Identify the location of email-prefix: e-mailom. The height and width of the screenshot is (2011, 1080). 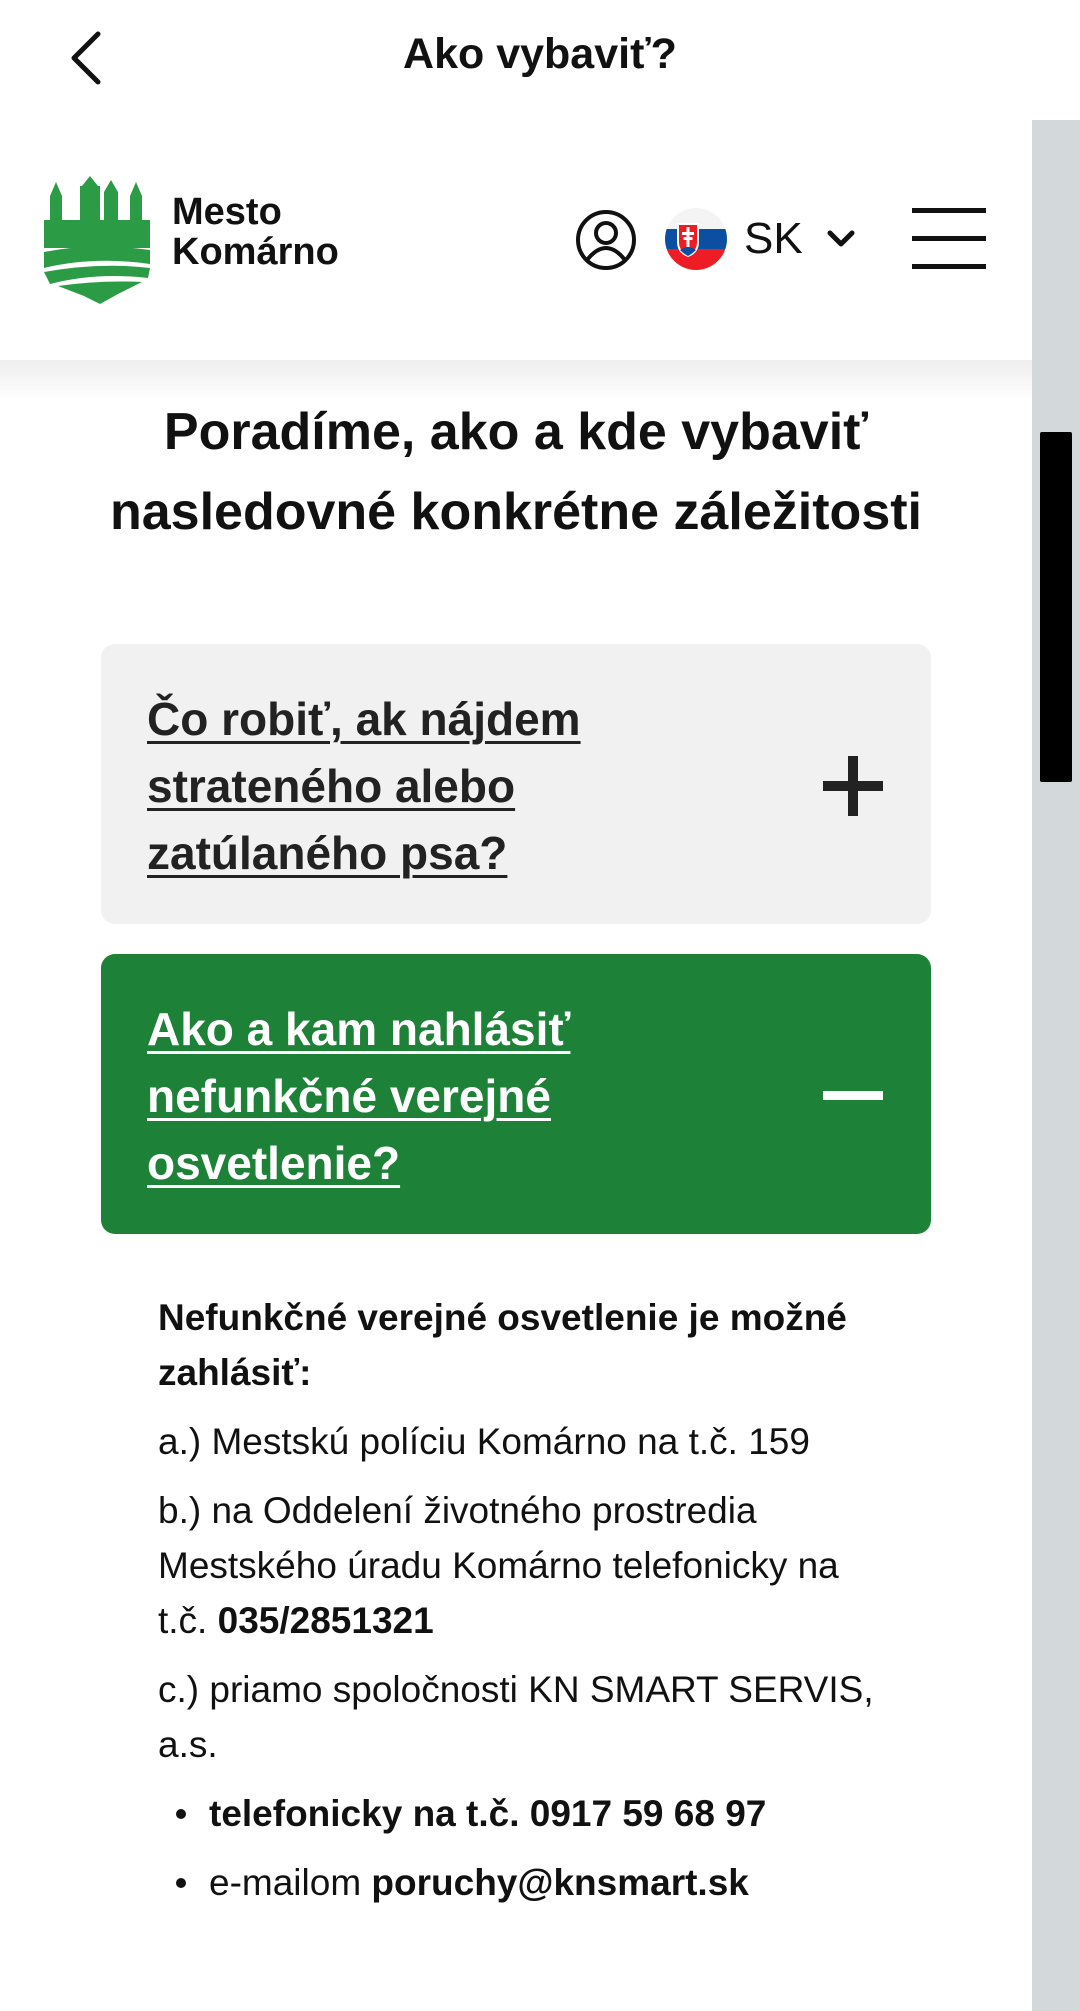
(290, 1882).